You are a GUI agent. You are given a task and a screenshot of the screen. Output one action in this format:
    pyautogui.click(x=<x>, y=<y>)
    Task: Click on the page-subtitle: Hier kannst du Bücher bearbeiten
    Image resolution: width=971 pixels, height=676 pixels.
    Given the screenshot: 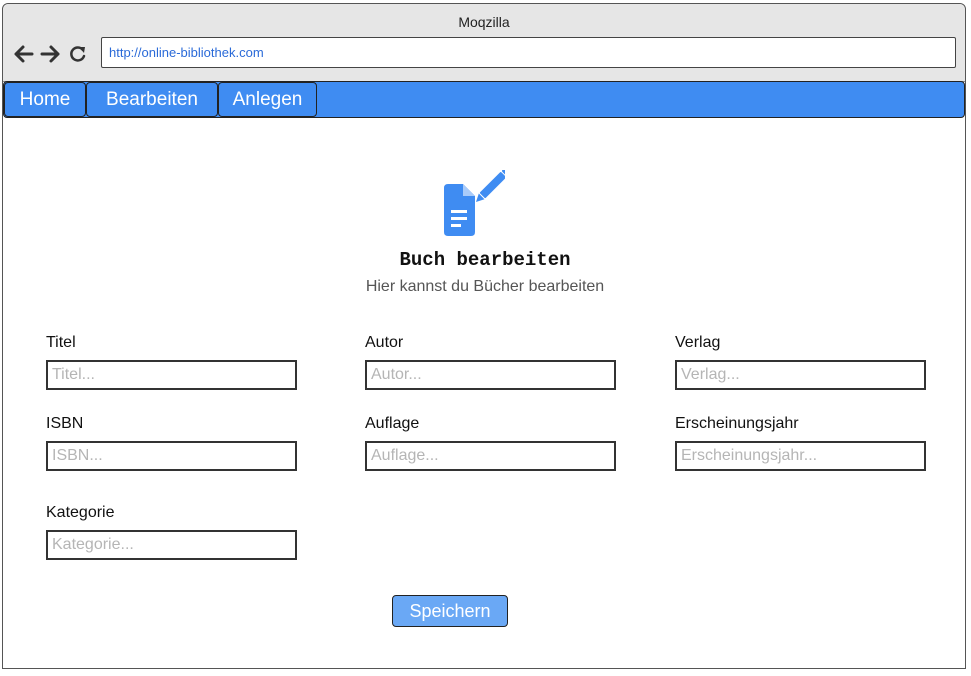 What is the action you would take?
    pyautogui.click(x=485, y=286)
    